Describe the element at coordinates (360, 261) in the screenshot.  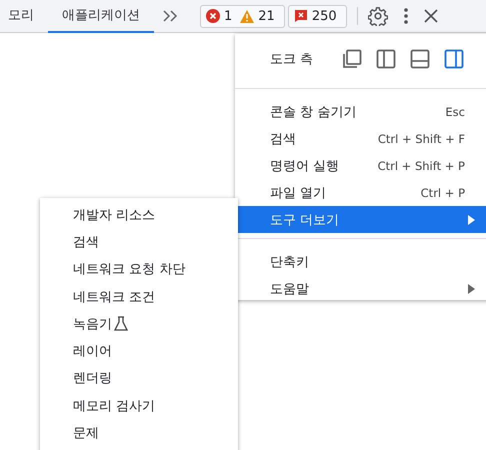
I see `menu-item: 단축키` at that location.